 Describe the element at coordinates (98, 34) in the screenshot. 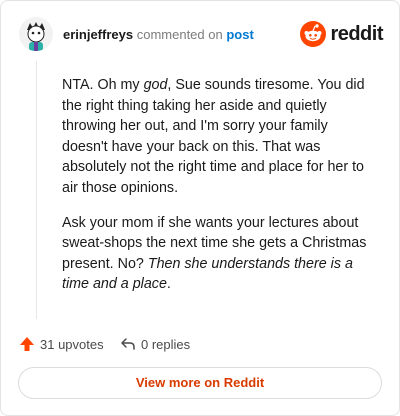

I see `username-link: erinjeffreys` at that location.